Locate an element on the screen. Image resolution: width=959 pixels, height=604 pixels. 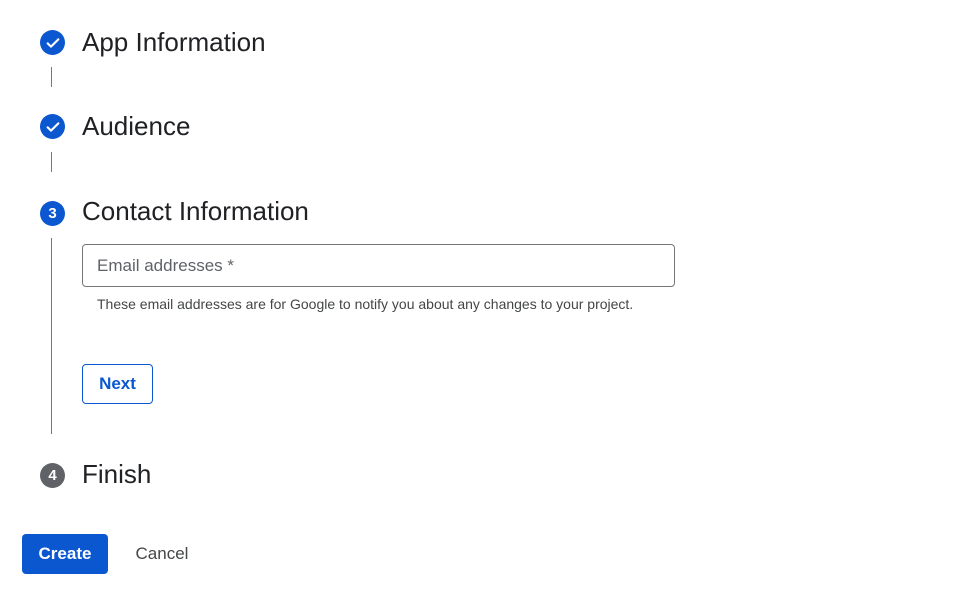
step-2-check-icon is located at coordinates (52, 126).